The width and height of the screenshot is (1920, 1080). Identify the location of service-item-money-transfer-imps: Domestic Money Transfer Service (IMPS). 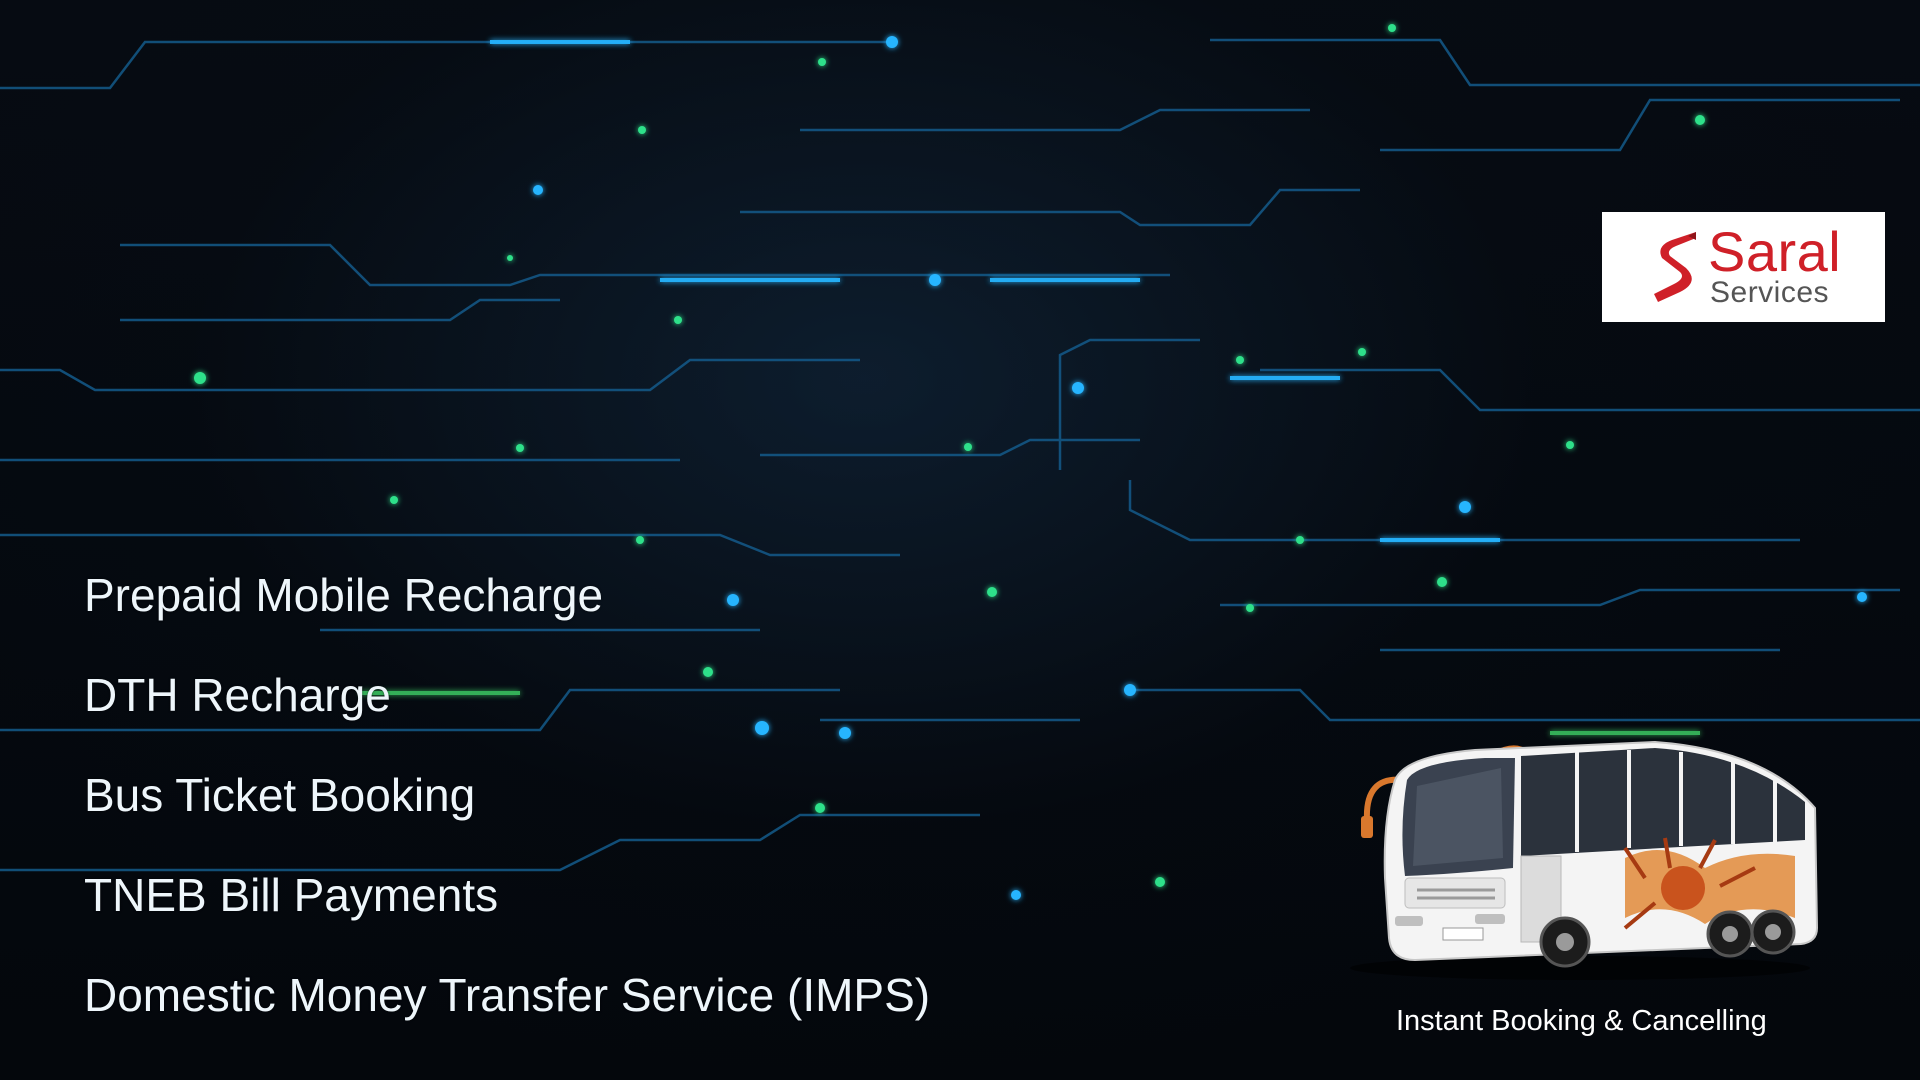
(507, 995).